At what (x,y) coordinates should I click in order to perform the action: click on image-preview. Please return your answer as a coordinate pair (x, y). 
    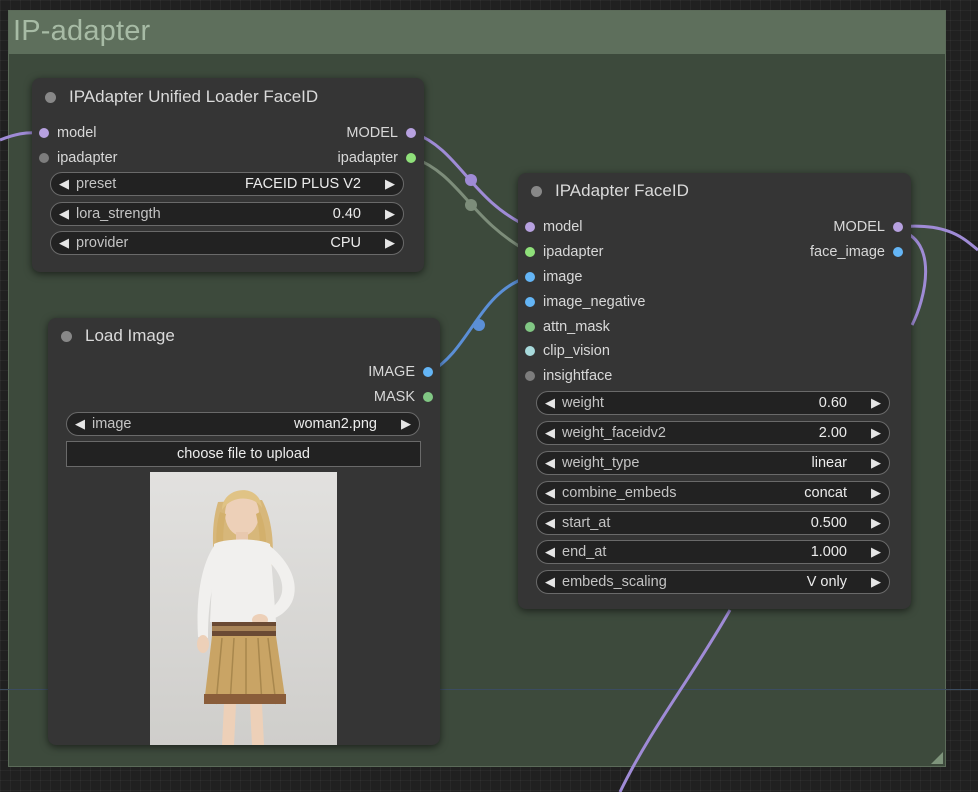
    Looking at the image, I should click on (243, 608).